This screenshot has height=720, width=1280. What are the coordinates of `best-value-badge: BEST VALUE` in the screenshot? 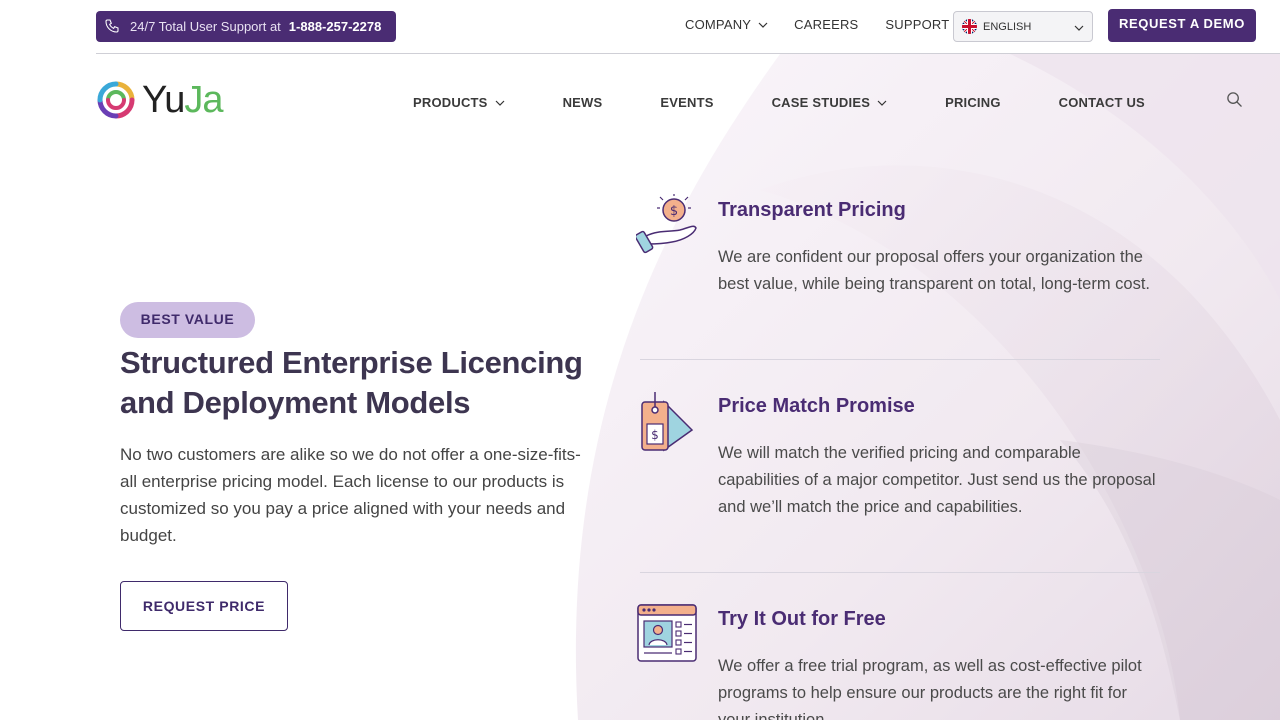 It's located at (187, 320).